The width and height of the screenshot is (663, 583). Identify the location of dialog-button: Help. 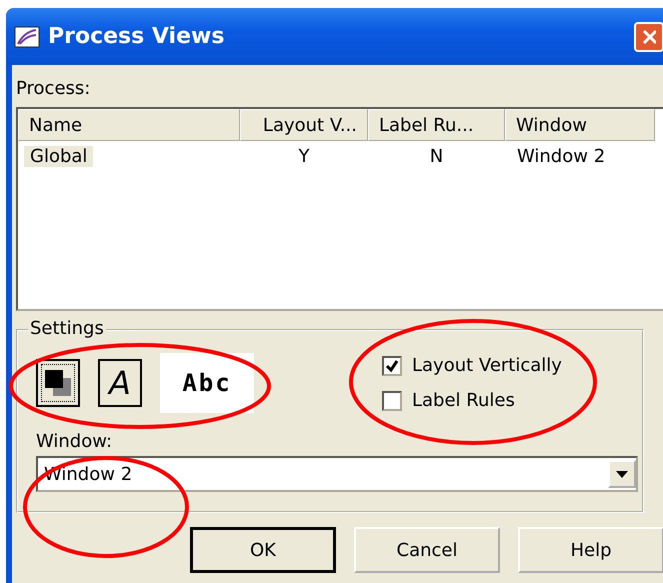
(590, 550).